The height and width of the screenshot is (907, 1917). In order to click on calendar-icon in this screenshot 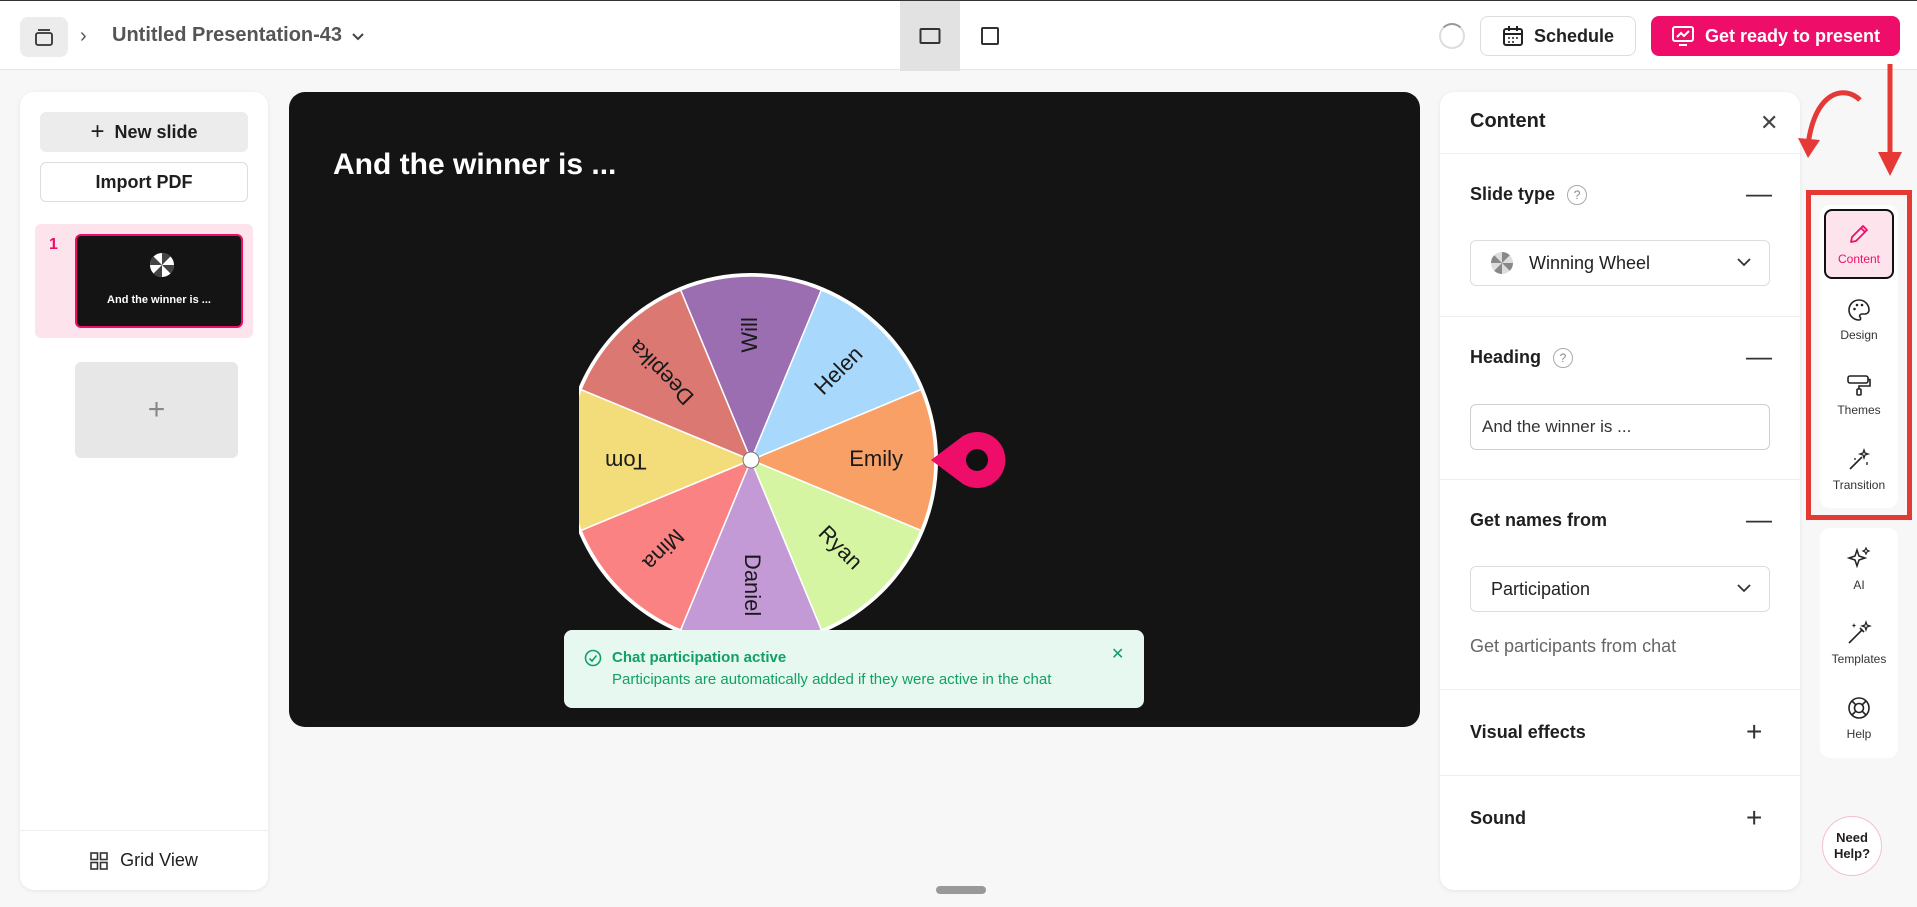, I will do `click(1512, 36)`.